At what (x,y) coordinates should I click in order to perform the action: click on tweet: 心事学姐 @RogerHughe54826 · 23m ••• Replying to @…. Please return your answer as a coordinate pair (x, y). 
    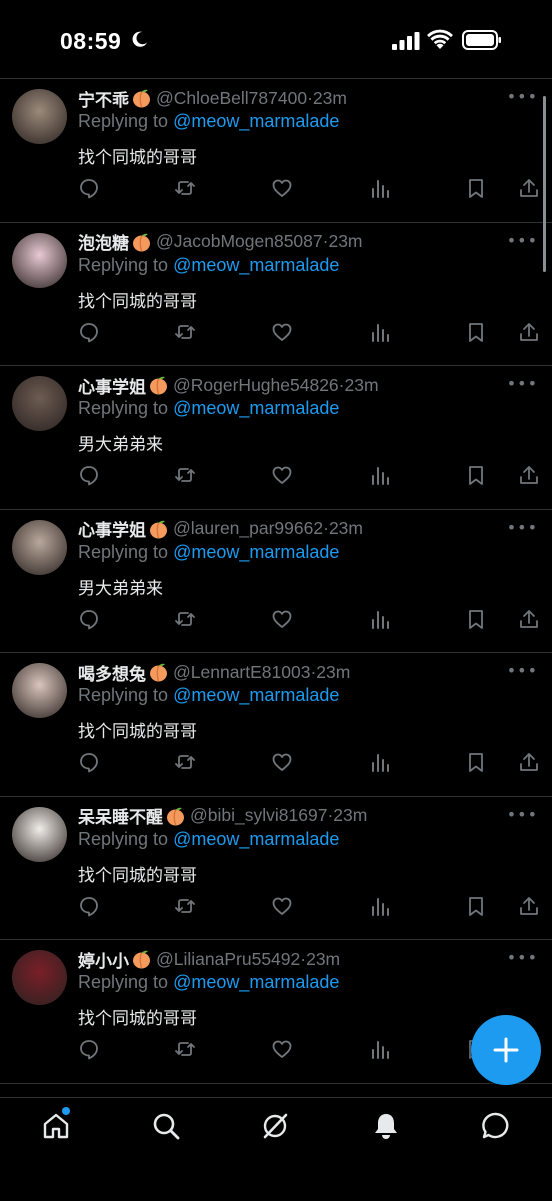
    Looking at the image, I should click on (276, 438).